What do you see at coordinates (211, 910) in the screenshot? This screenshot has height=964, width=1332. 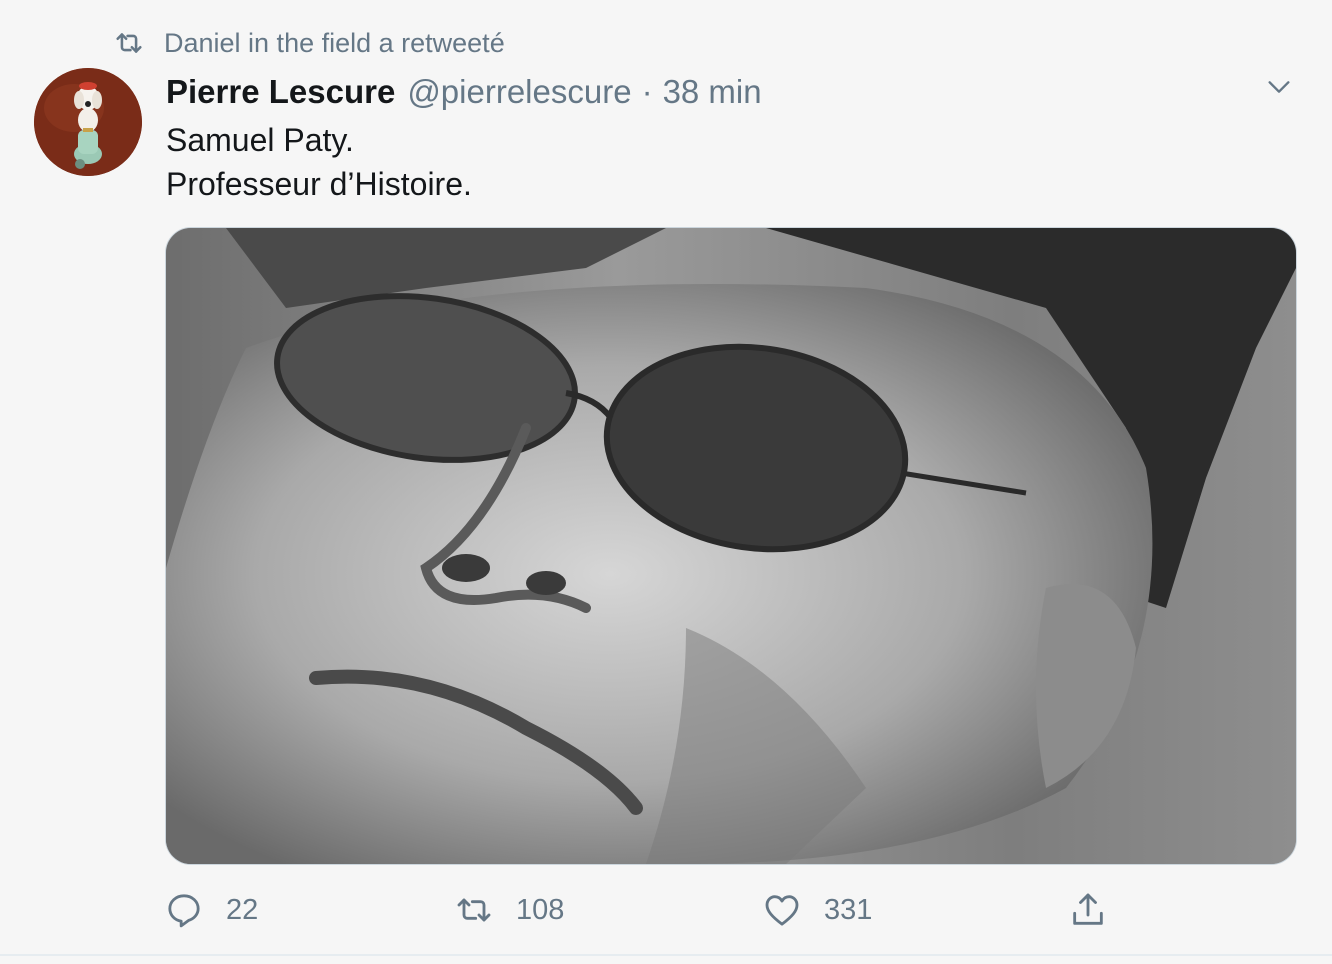 I see `reply-button: 22` at bounding box center [211, 910].